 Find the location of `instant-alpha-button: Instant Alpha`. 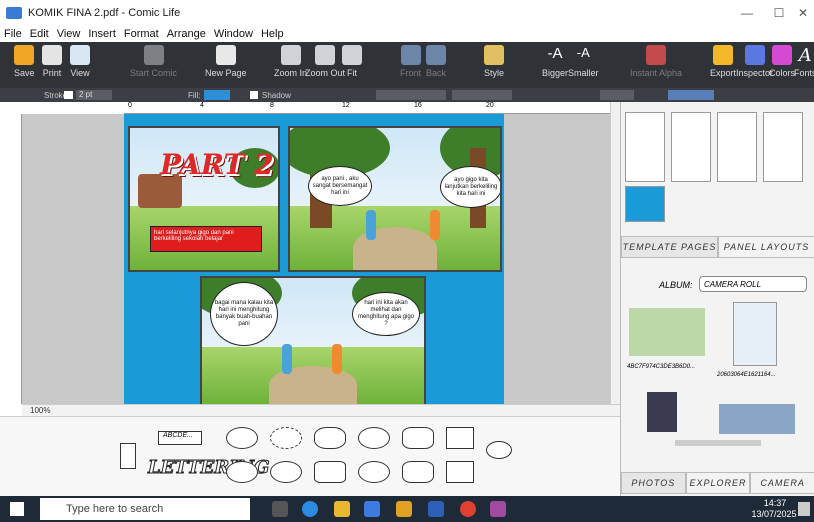

instant-alpha-button: Instant Alpha is located at coordinates (656, 61).